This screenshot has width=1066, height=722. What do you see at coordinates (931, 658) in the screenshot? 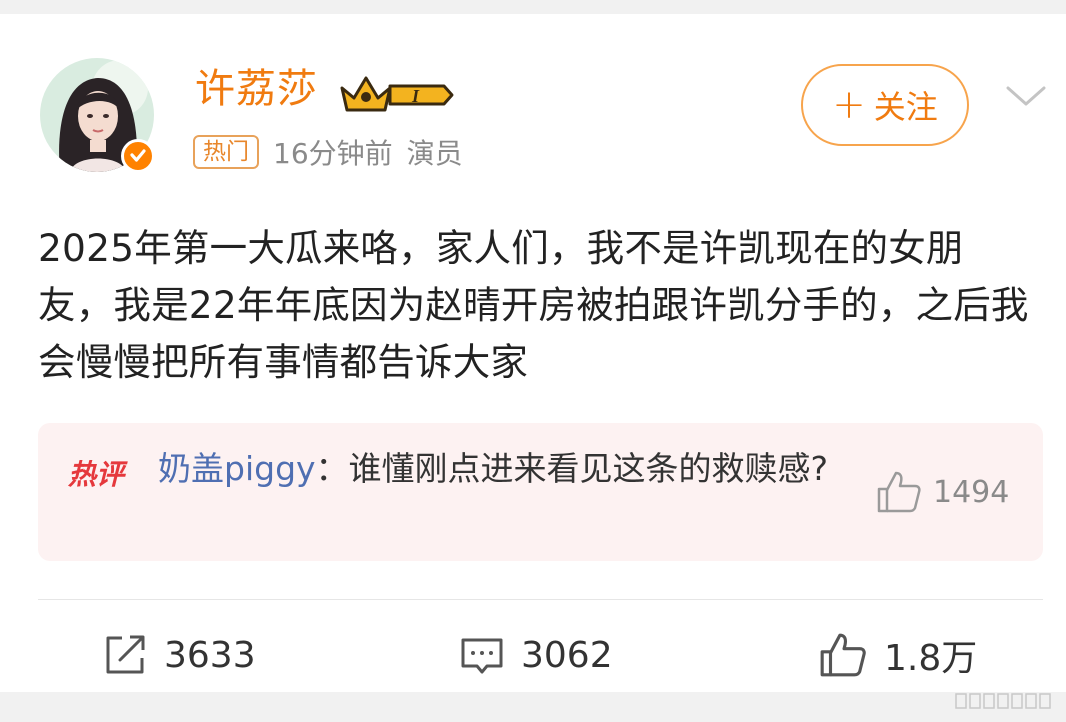
I see `like-count: 1.8万` at bounding box center [931, 658].